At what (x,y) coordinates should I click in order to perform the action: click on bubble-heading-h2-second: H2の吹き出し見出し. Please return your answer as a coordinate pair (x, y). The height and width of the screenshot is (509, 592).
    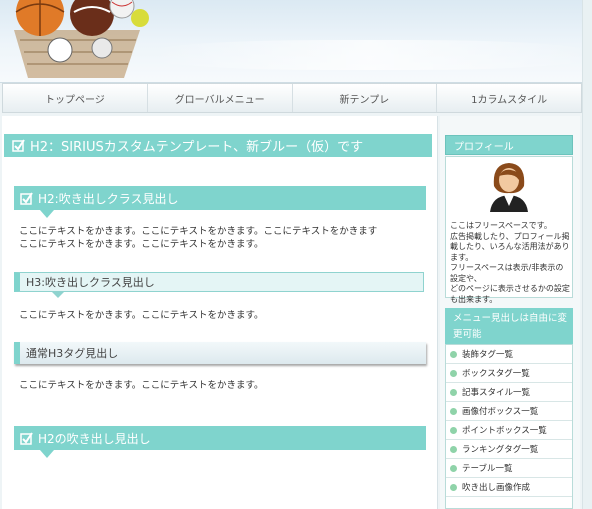
    Looking at the image, I should click on (220, 442).